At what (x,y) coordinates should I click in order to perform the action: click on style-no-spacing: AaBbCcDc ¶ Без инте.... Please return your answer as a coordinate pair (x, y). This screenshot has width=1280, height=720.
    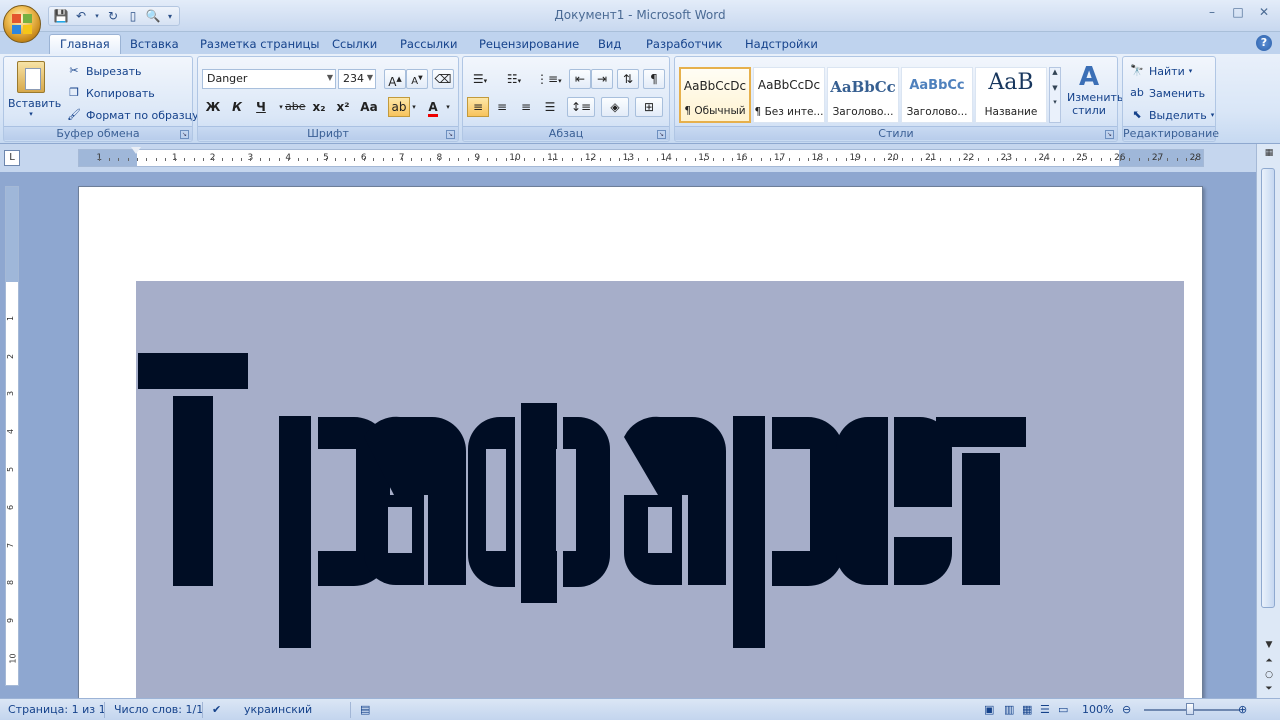
    Looking at the image, I should click on (789, 95).